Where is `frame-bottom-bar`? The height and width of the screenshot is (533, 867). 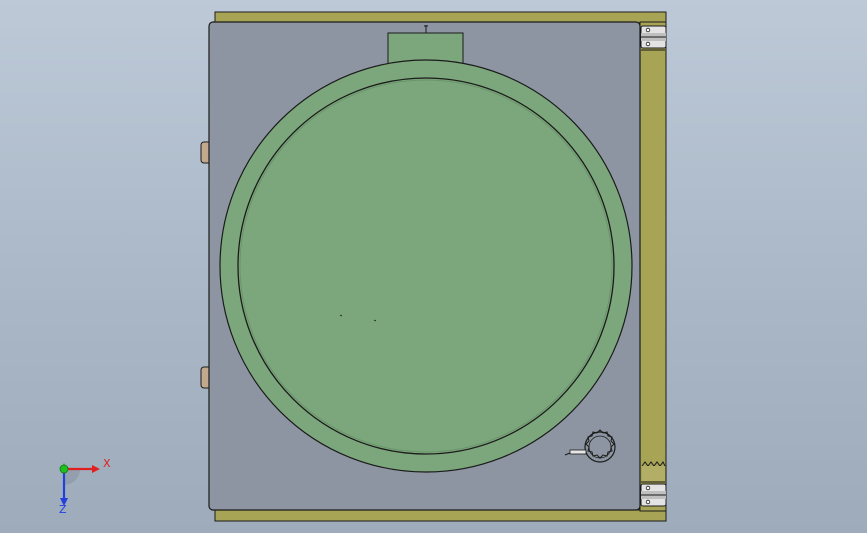
frame-bottom-bar is located at coordinates (440, 515).